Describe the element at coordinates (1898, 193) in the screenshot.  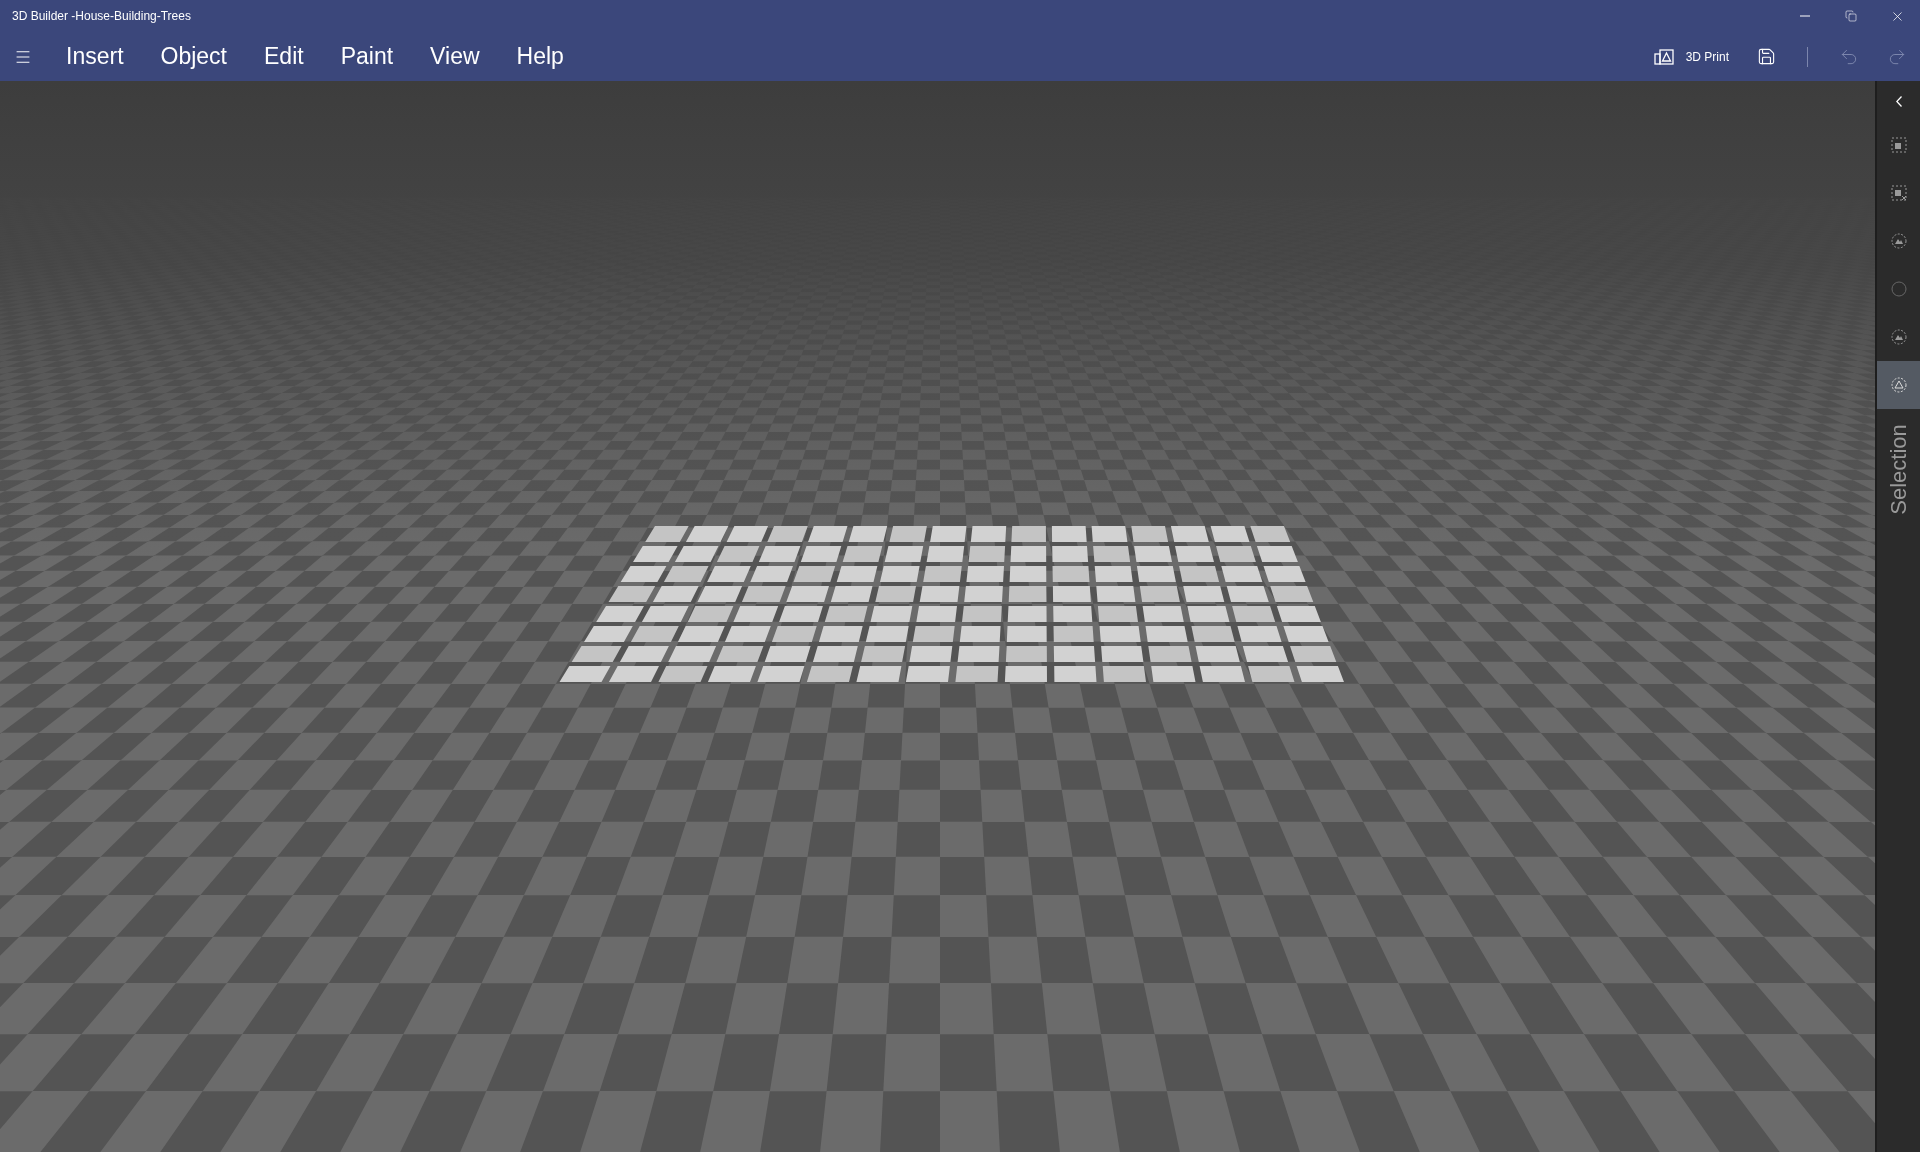
I see `deselect-icon` at that location.